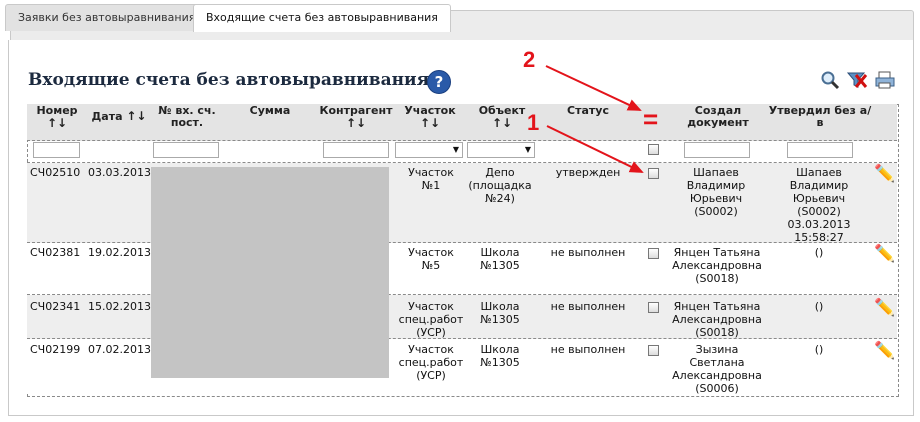 This screenshot has width=920, height=422. Describe the element at coordinates (595, 149) in the screenshot. I see `arrow-to-checkbox` at that location.